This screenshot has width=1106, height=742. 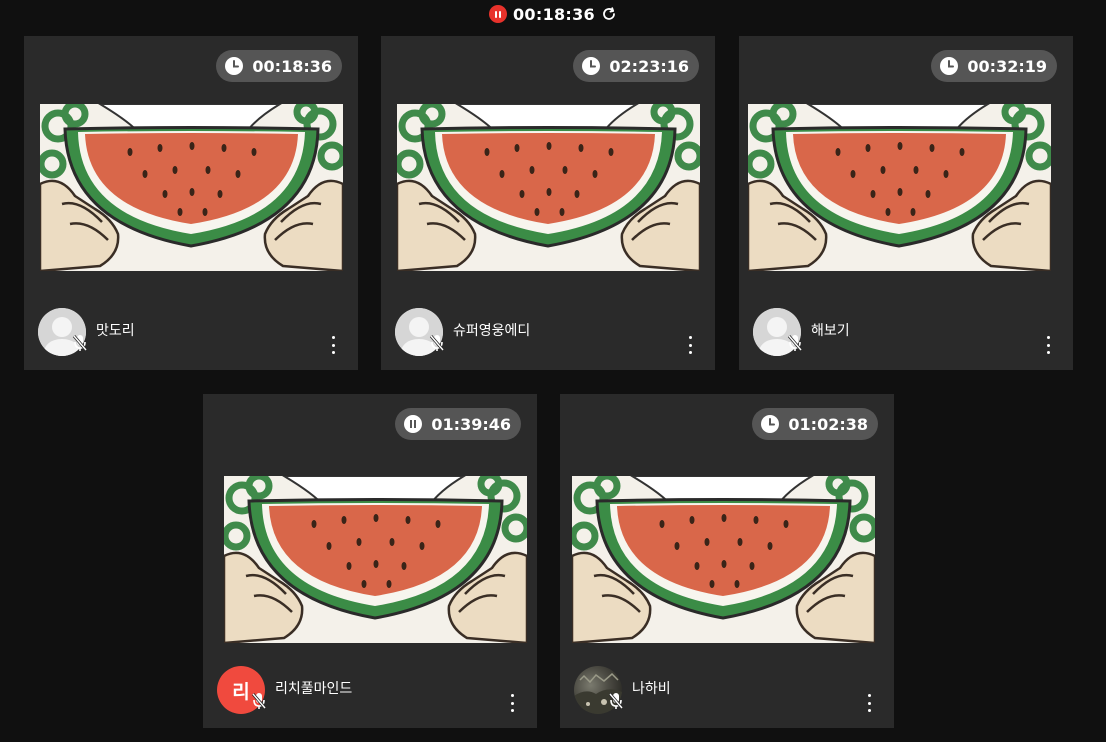 I want to click on participant-card: 01:39:46 리 리치풀마인드, so click(x=370, y=561).